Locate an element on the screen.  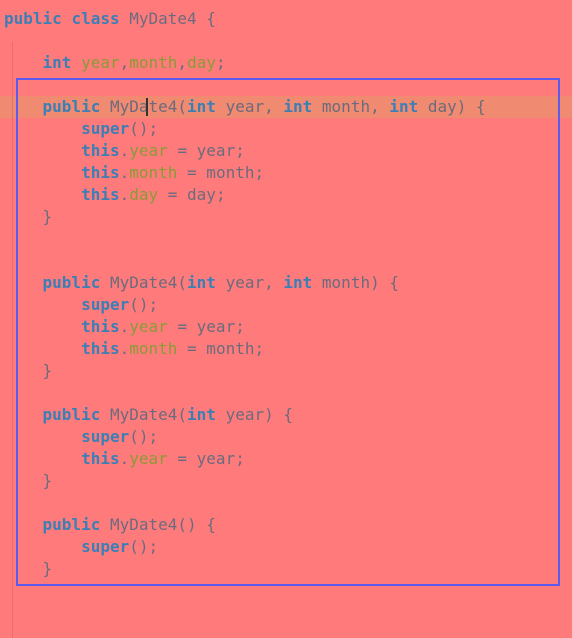
code-line: int year,month,day; is located at coordinates (115, 63).